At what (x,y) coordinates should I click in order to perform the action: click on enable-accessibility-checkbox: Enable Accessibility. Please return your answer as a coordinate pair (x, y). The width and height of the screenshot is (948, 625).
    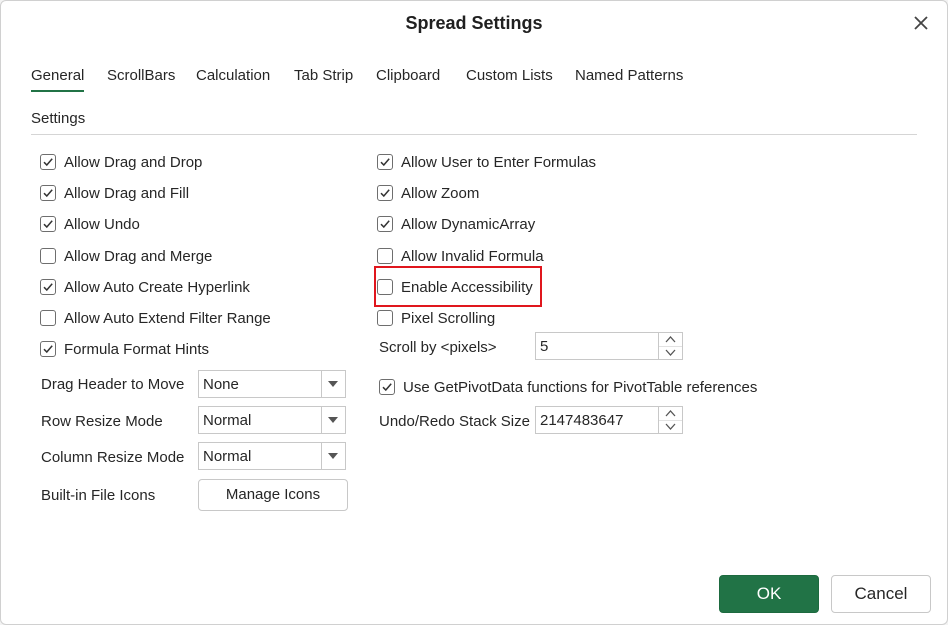
    Looking at the image, I should click on (455, 287).